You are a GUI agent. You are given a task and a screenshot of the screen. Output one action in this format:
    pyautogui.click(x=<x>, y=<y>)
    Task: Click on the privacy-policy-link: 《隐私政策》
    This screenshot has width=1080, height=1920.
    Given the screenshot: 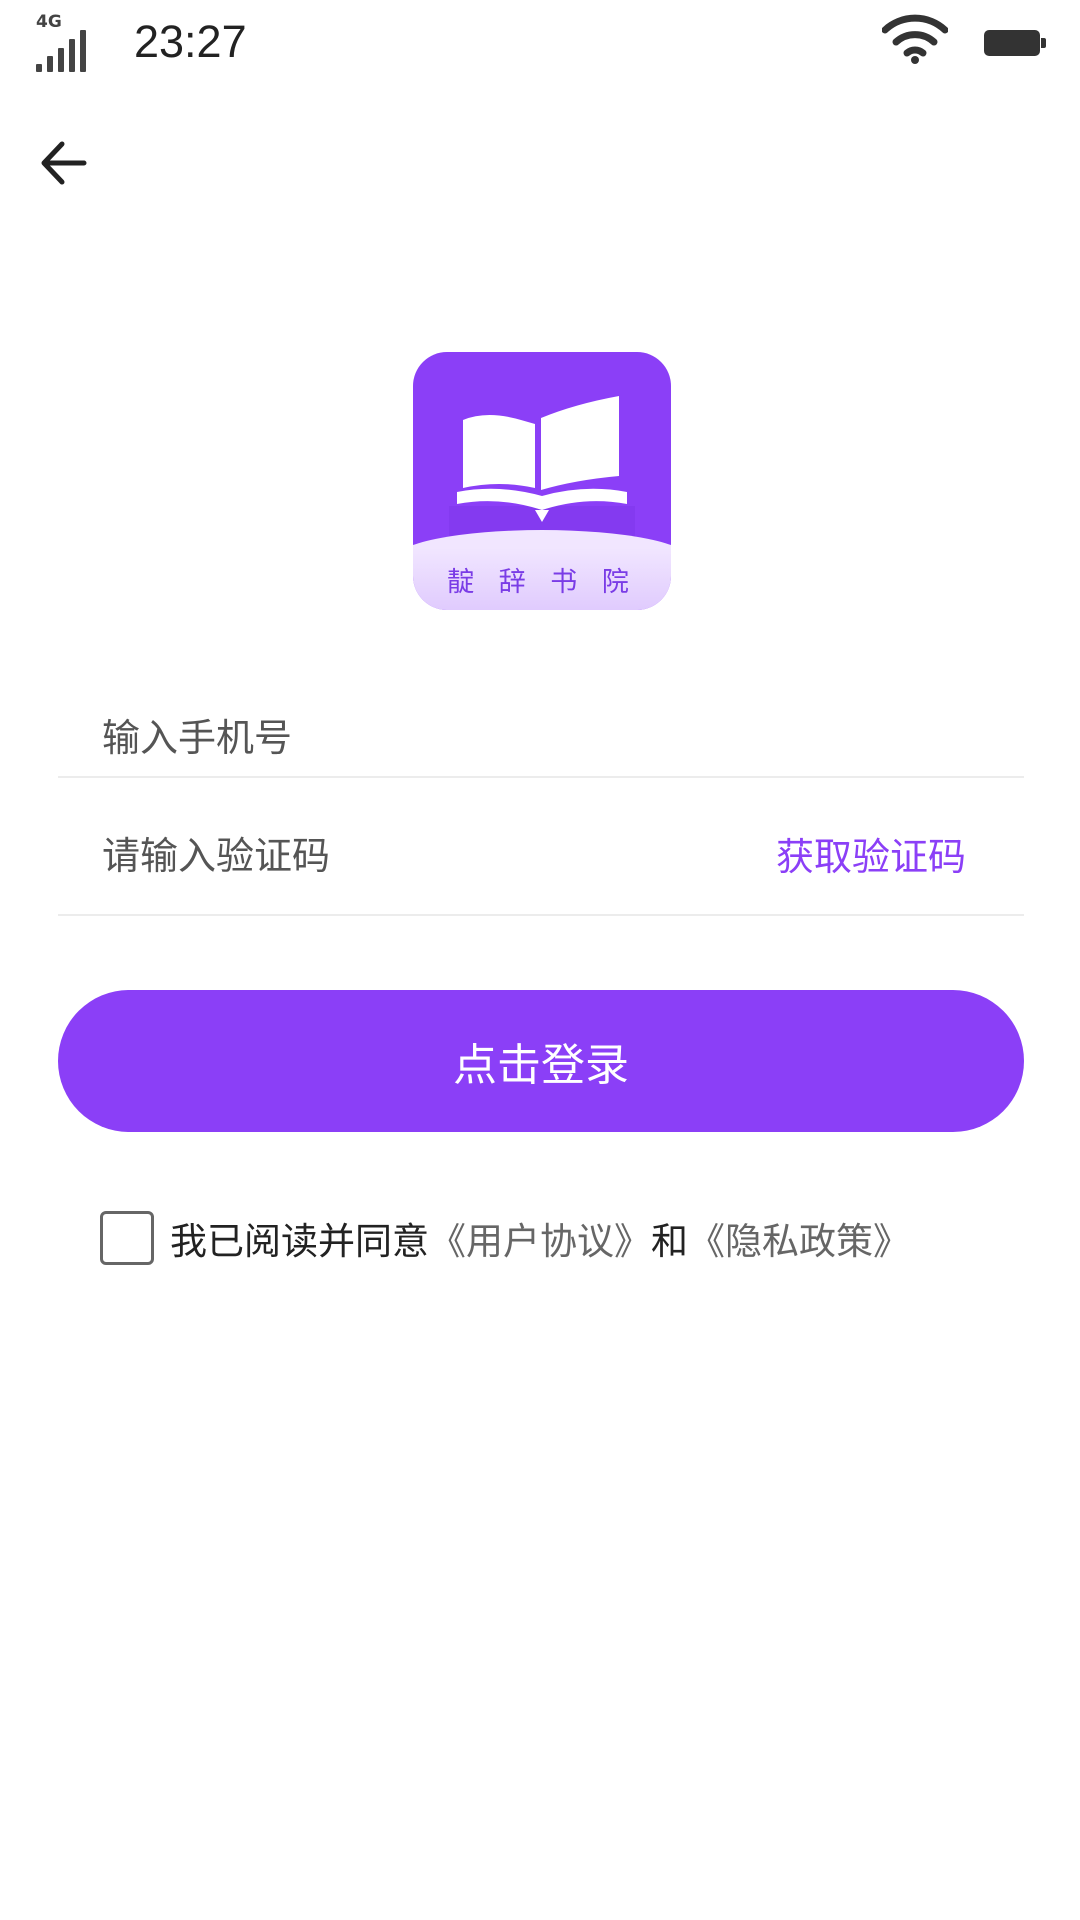 What is the action you would take?
    pyautogui.click(x=799, y=1238)
    